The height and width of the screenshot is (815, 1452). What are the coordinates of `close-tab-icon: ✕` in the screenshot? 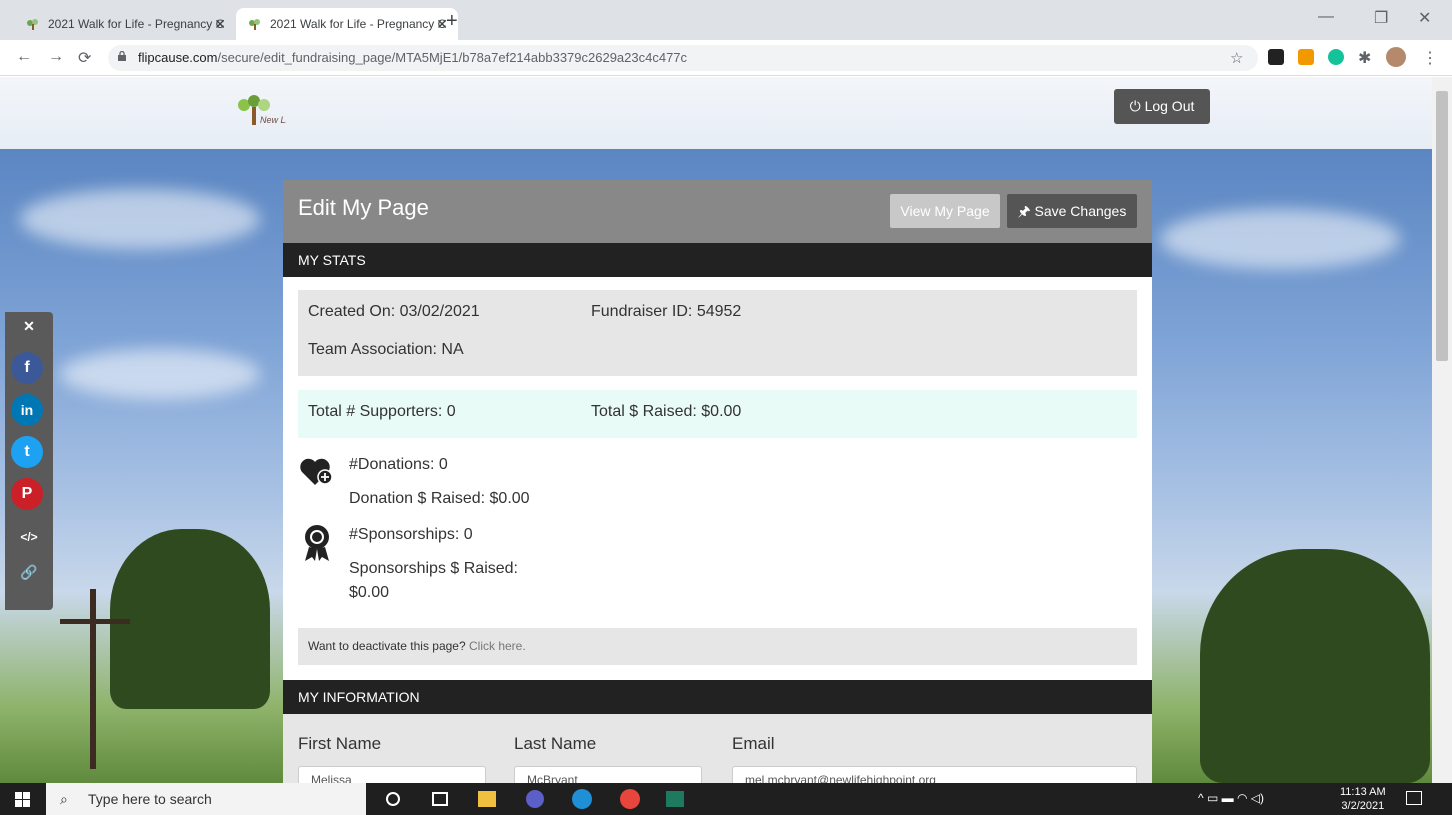 It's located at (220, 24).